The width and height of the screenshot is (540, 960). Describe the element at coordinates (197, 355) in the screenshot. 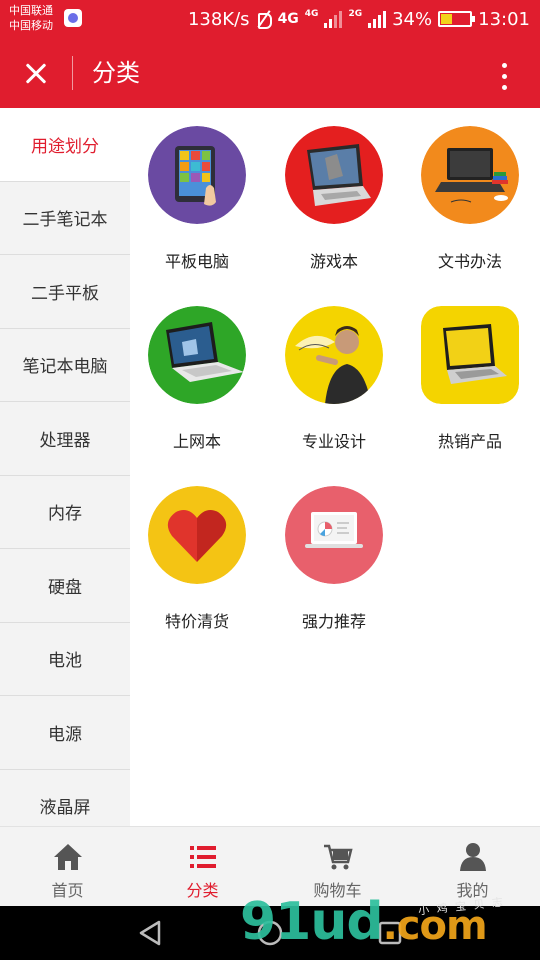

I see `netbook-icon` at that location.